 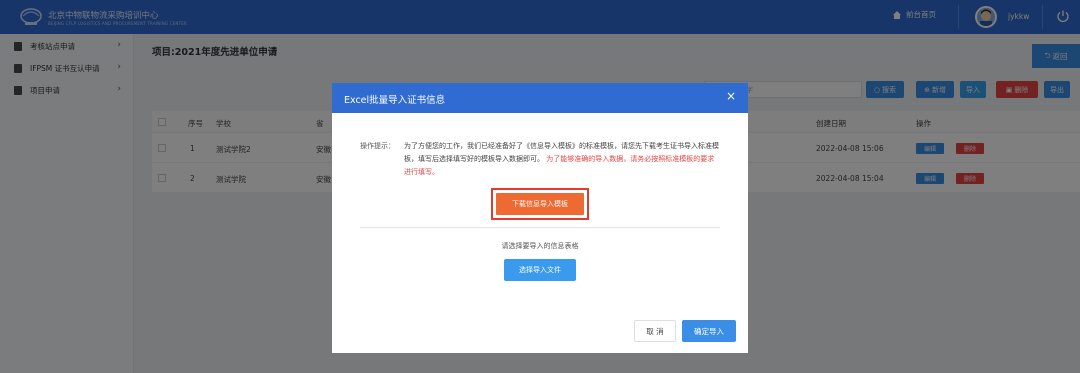 What do you see at coordinates (540, 270) in the screenshot?
I see `choose-file-button: 选择导入文件` at bounding box center [540, 270].